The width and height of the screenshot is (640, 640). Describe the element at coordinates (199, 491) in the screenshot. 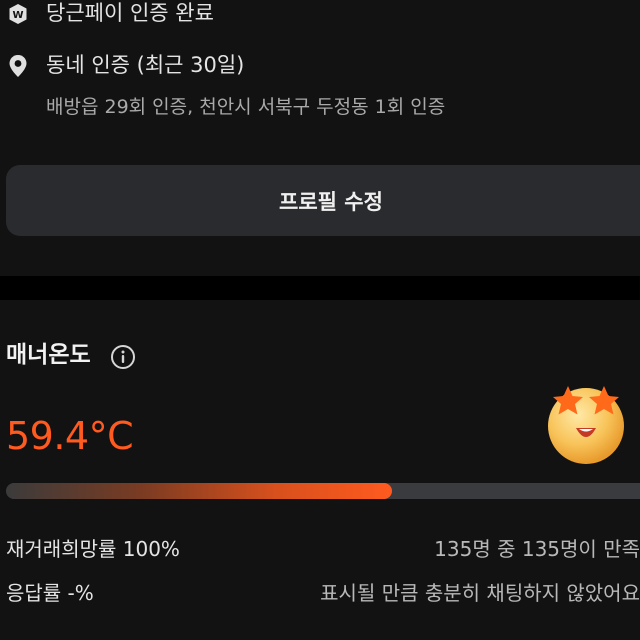

I see `manner-temperature-fill` at that location.